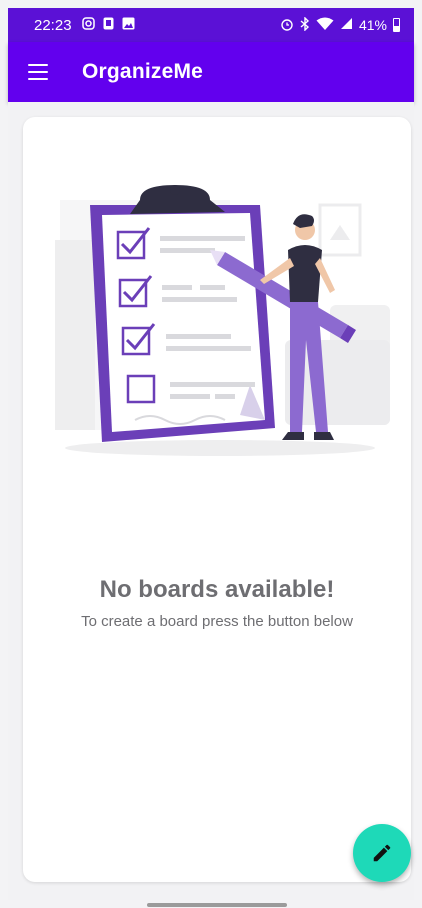 Image resolution: width=422 pixels, height=908 pixels. Describe the element at coordinates (108, 25) in the screenshot. I see `notification-icon` at that location.